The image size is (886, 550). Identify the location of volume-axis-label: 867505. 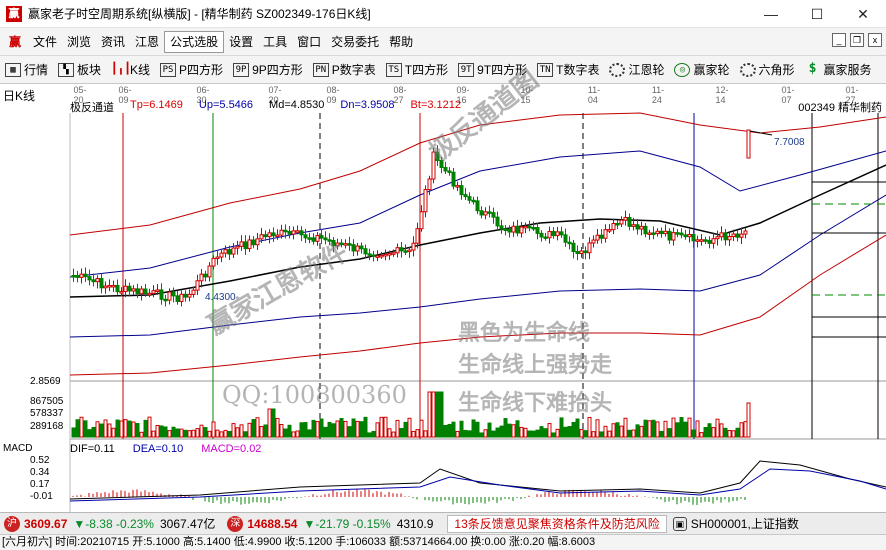
(47, 401).